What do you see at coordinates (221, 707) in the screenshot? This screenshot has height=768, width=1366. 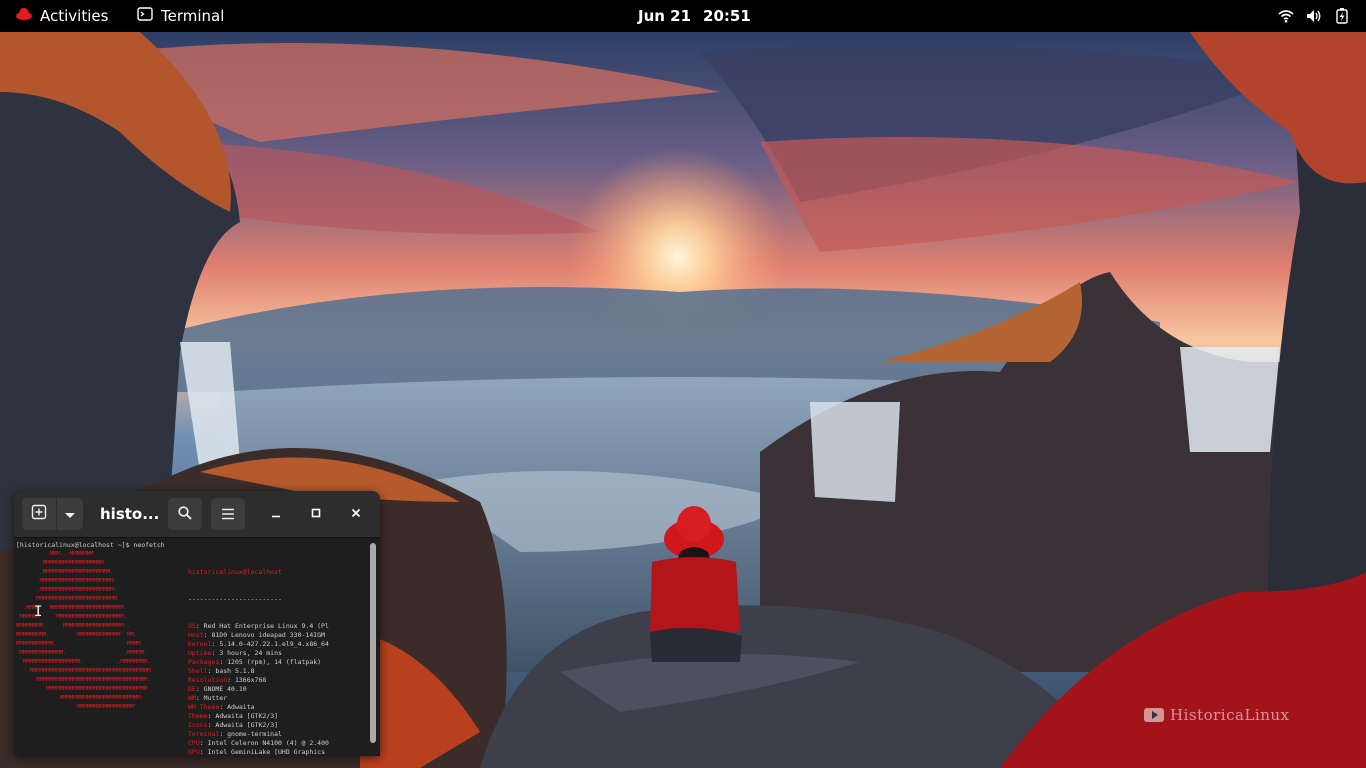 I see `info-line: WM Theme: Adwaita` at bounding box center [221, 707].